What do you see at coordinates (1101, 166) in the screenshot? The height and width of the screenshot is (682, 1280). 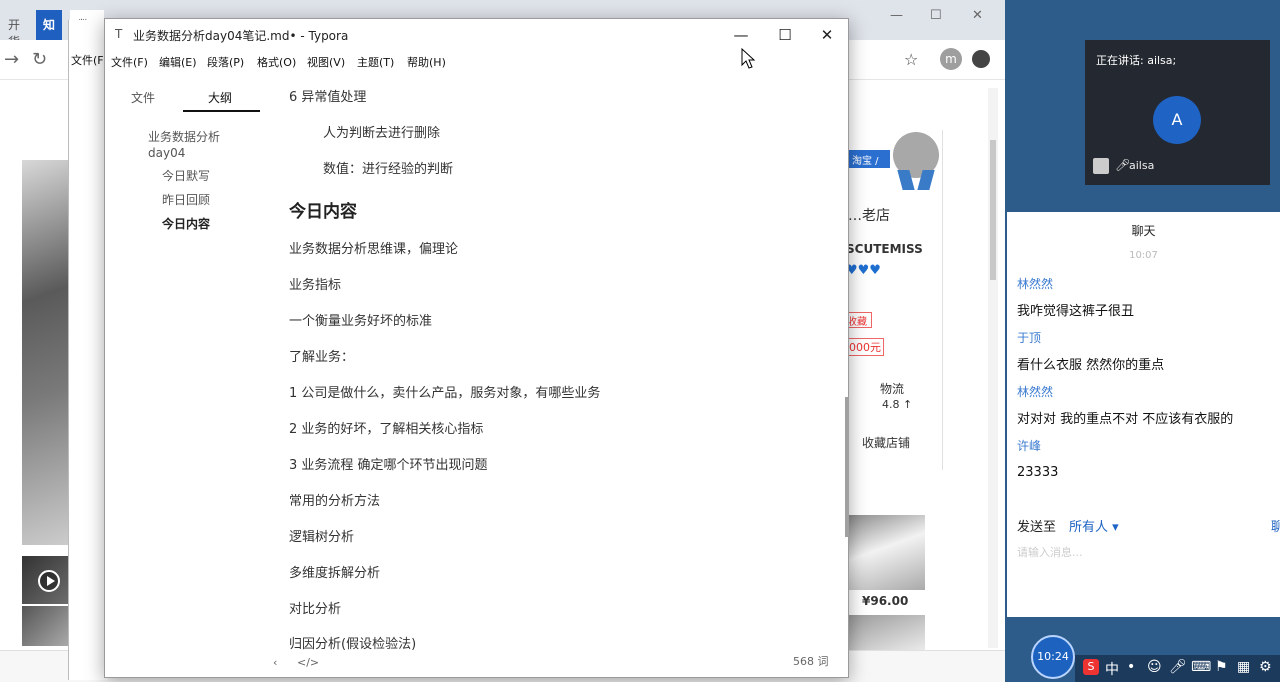 I see `user-icon` at bounding box center [1101, 166].